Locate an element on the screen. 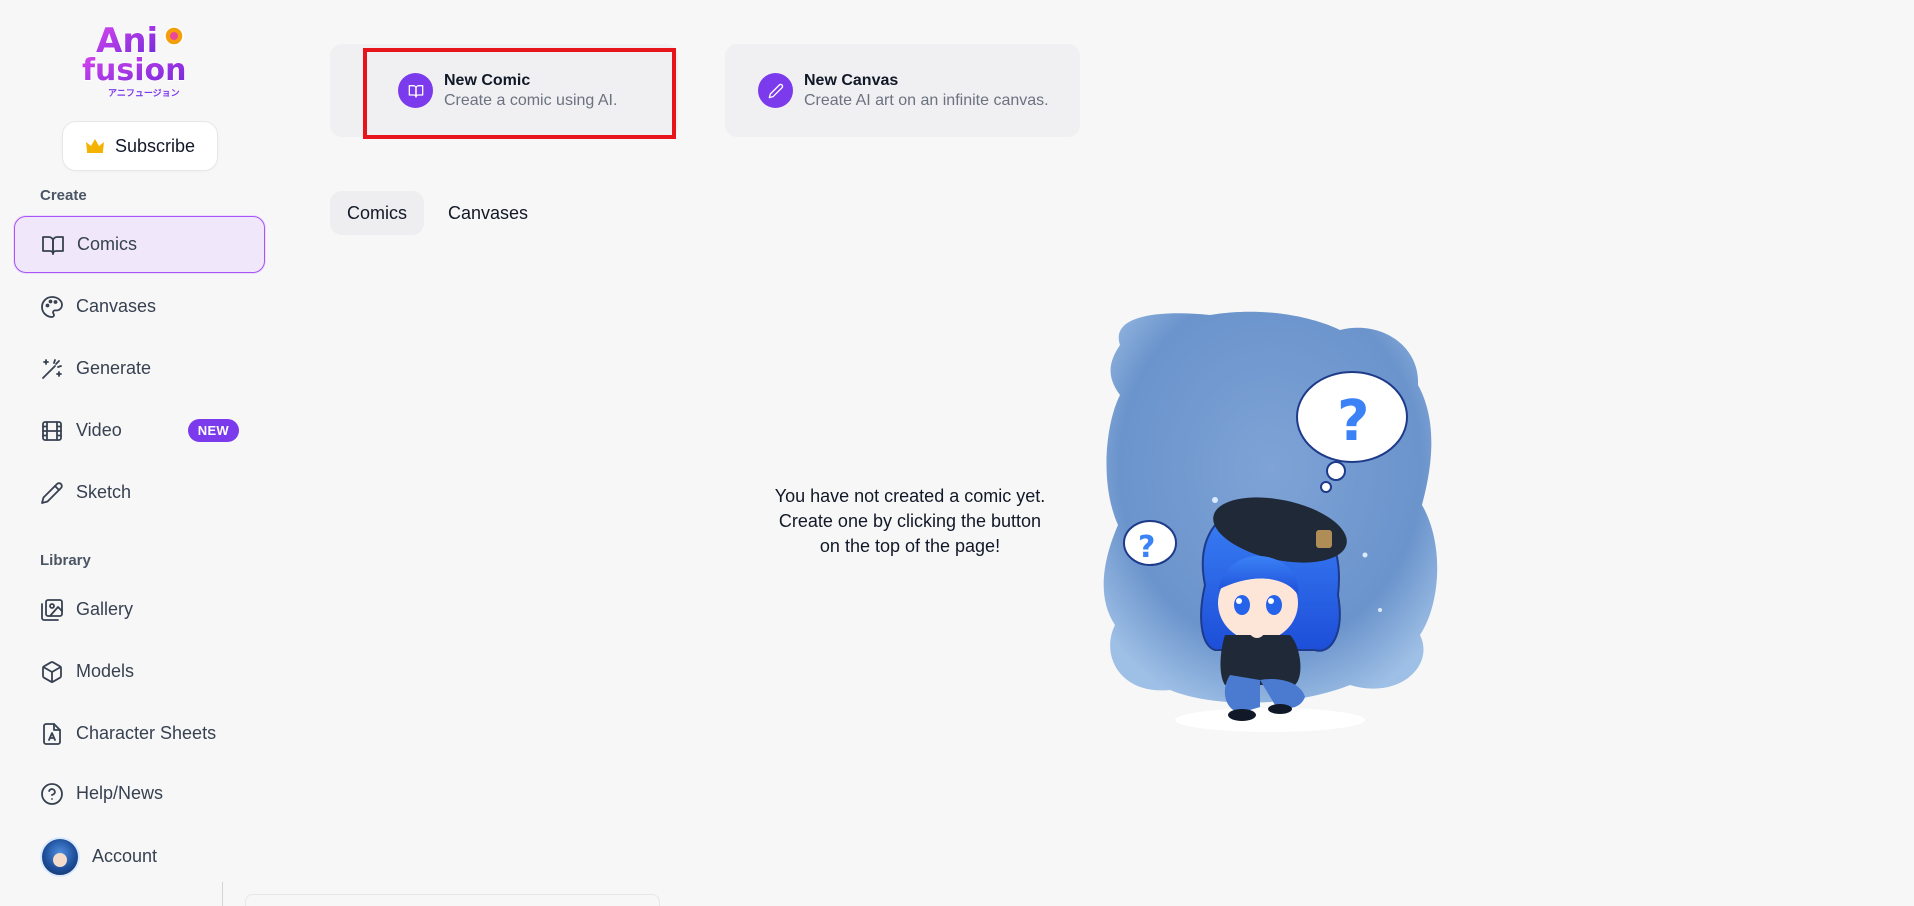  sidebar-item-sketch: Sketch is located at coordinates (139, 492).